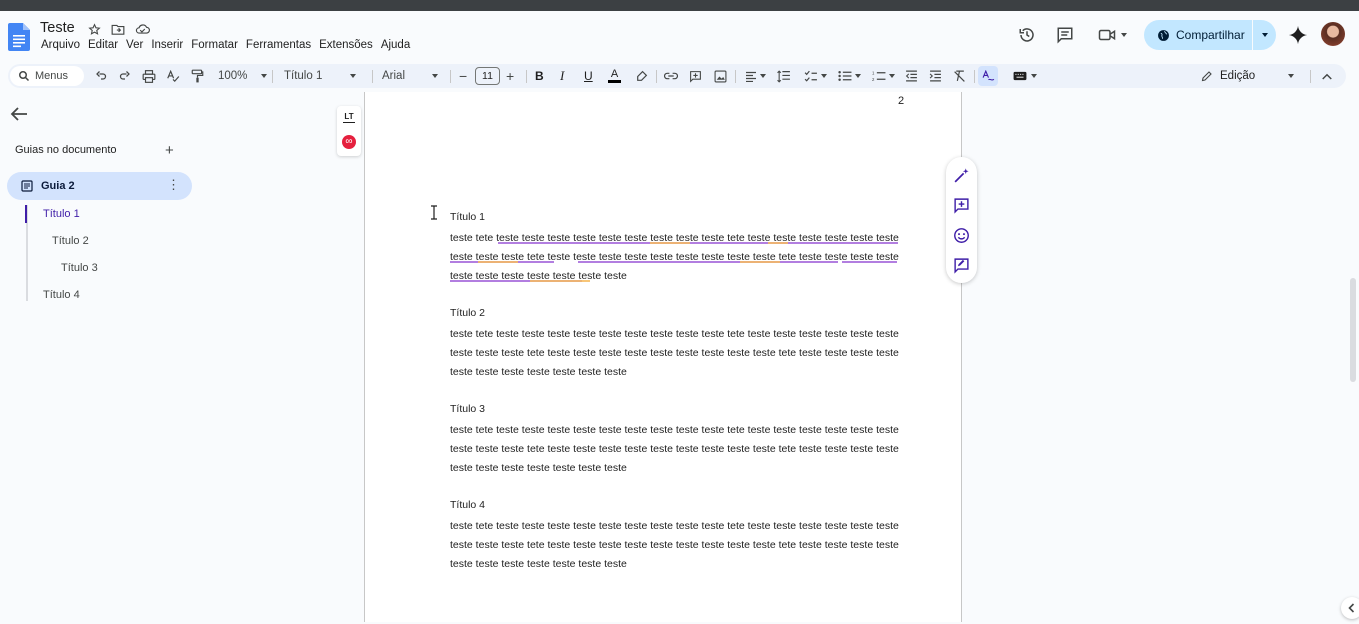 Image resolution: width=1359 pixels, height=624 pixels. I want to click on languagetool-widget: LT ∞, so click(349, 131).